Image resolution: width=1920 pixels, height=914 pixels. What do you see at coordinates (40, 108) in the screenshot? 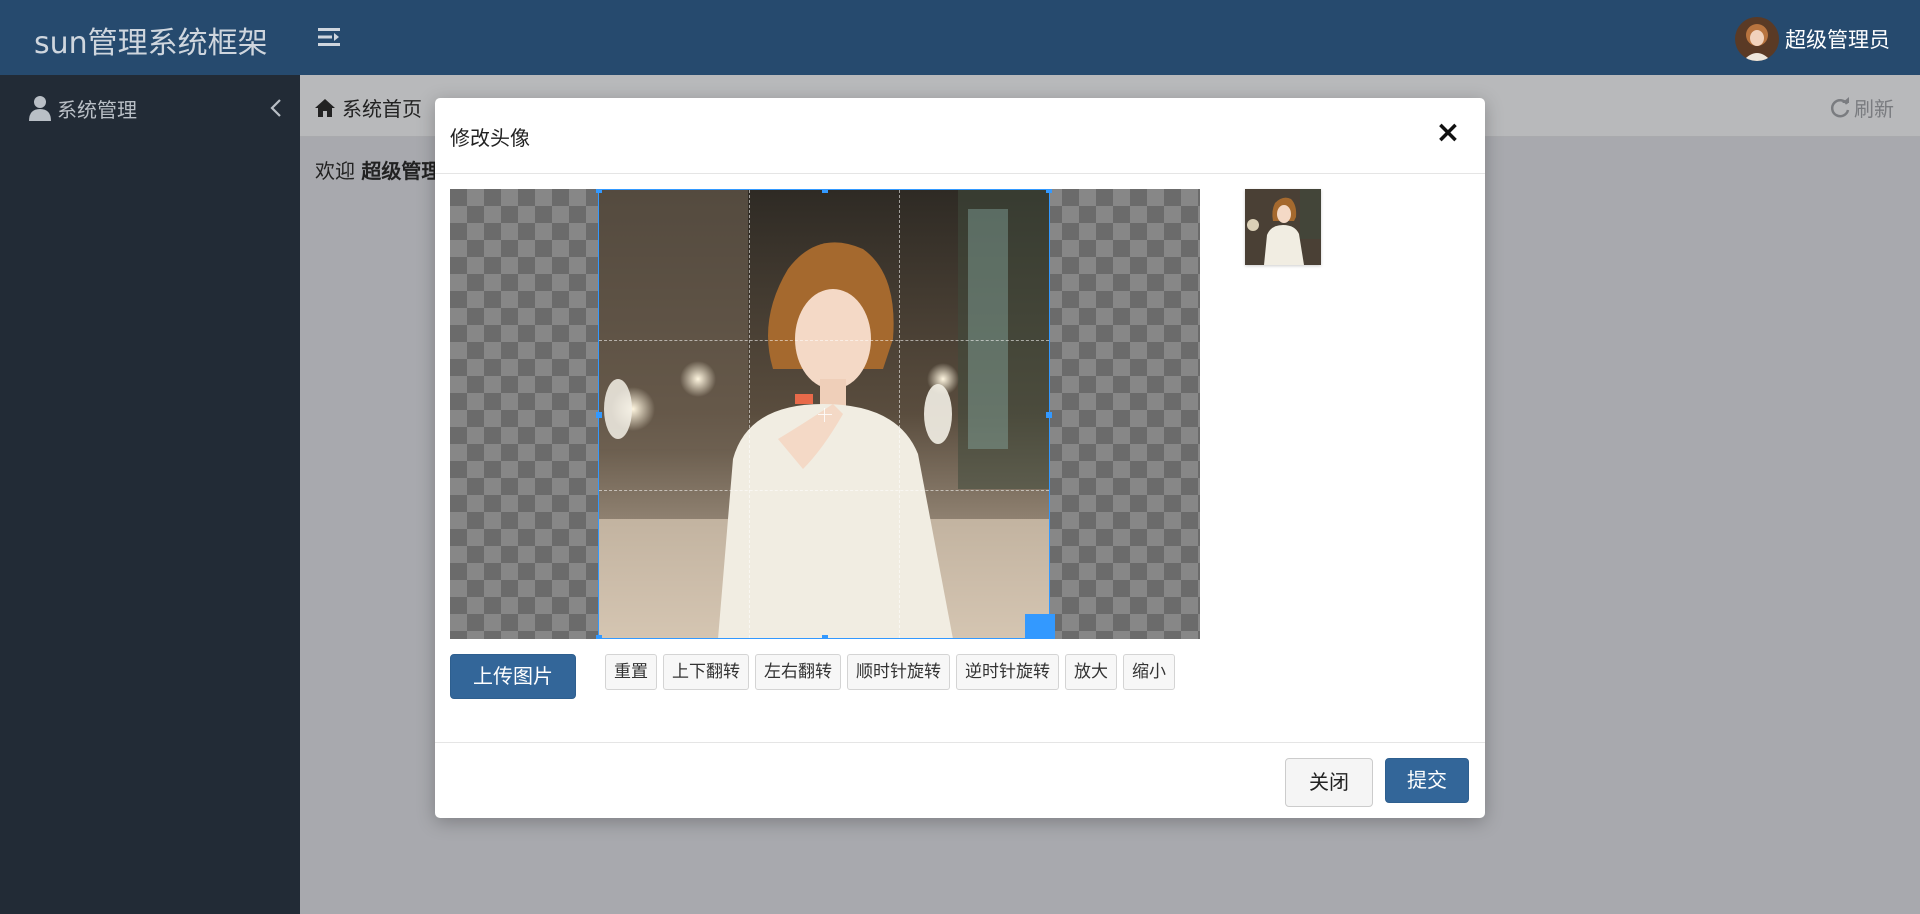
I see `user-icon` at bounding box center [40, 108].